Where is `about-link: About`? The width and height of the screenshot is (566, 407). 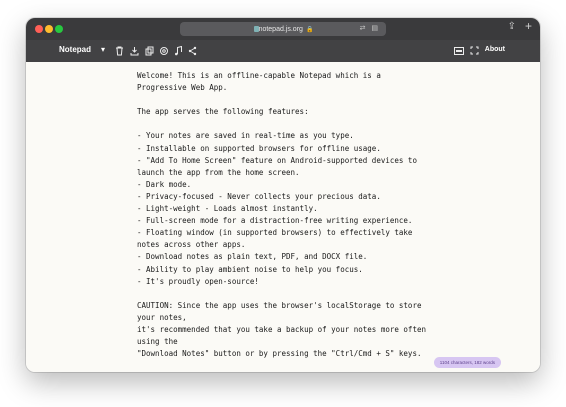 about-link: About is located at coordinates (495, 49).